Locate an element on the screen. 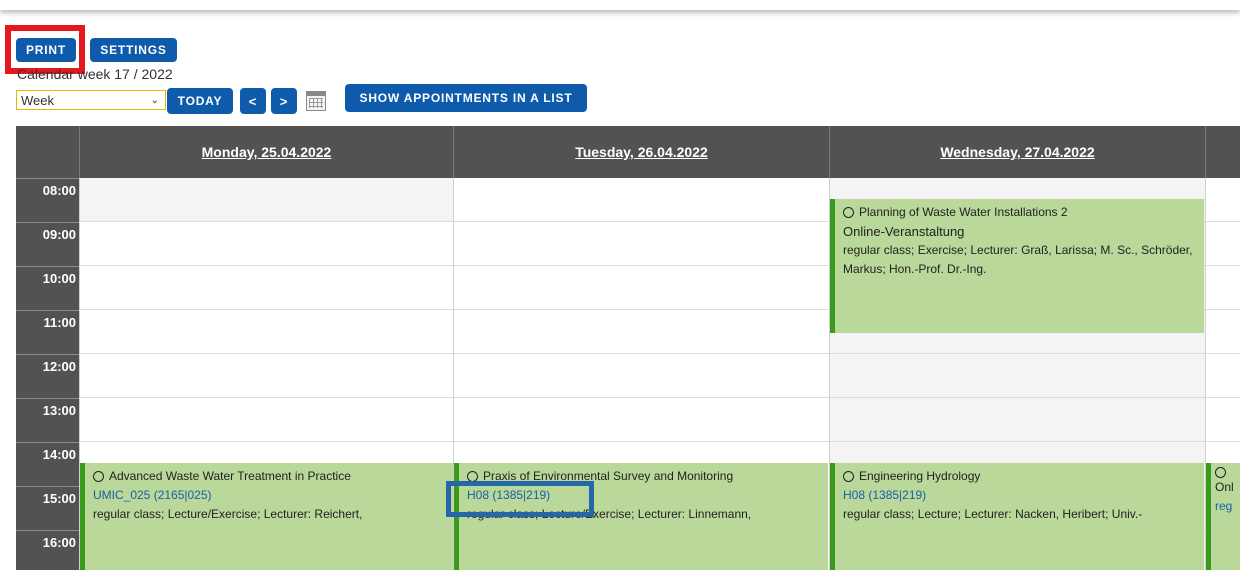 Image resolution: width=1240 pixels, height=570 pixels. time-label: 12:00 is located at coordinates (47, 376).